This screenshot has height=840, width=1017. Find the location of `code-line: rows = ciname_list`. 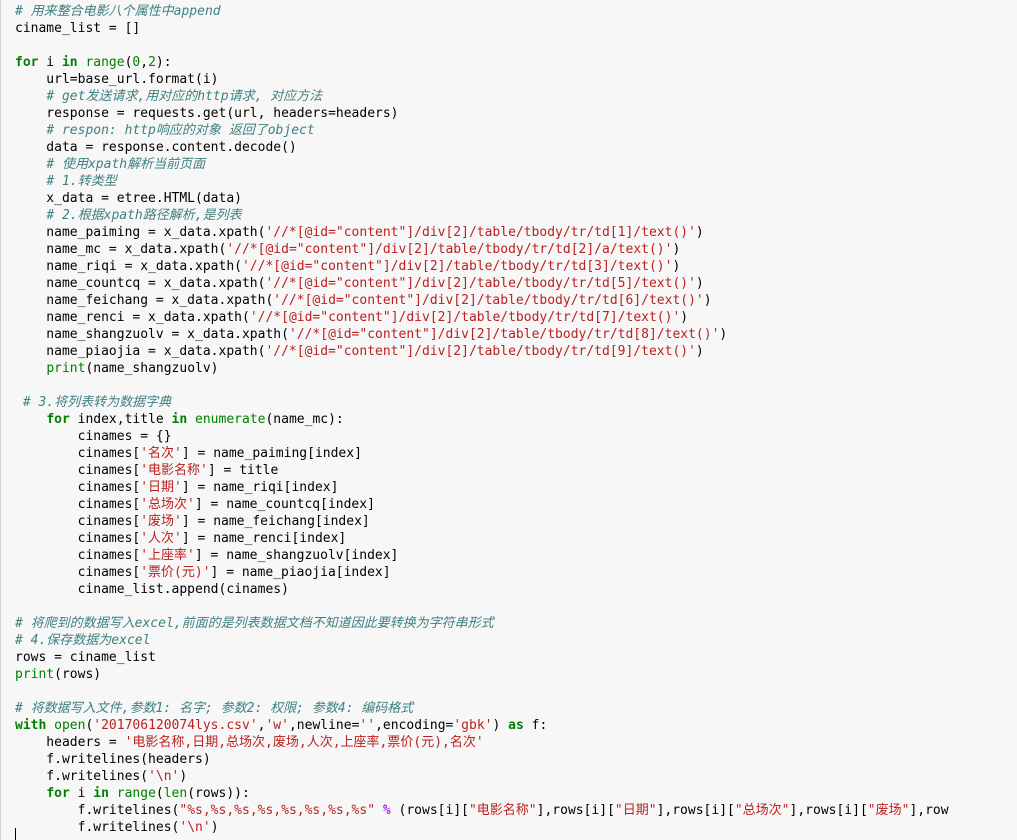

code-line: rows = ciname_list is located at coordinates (516, 657).